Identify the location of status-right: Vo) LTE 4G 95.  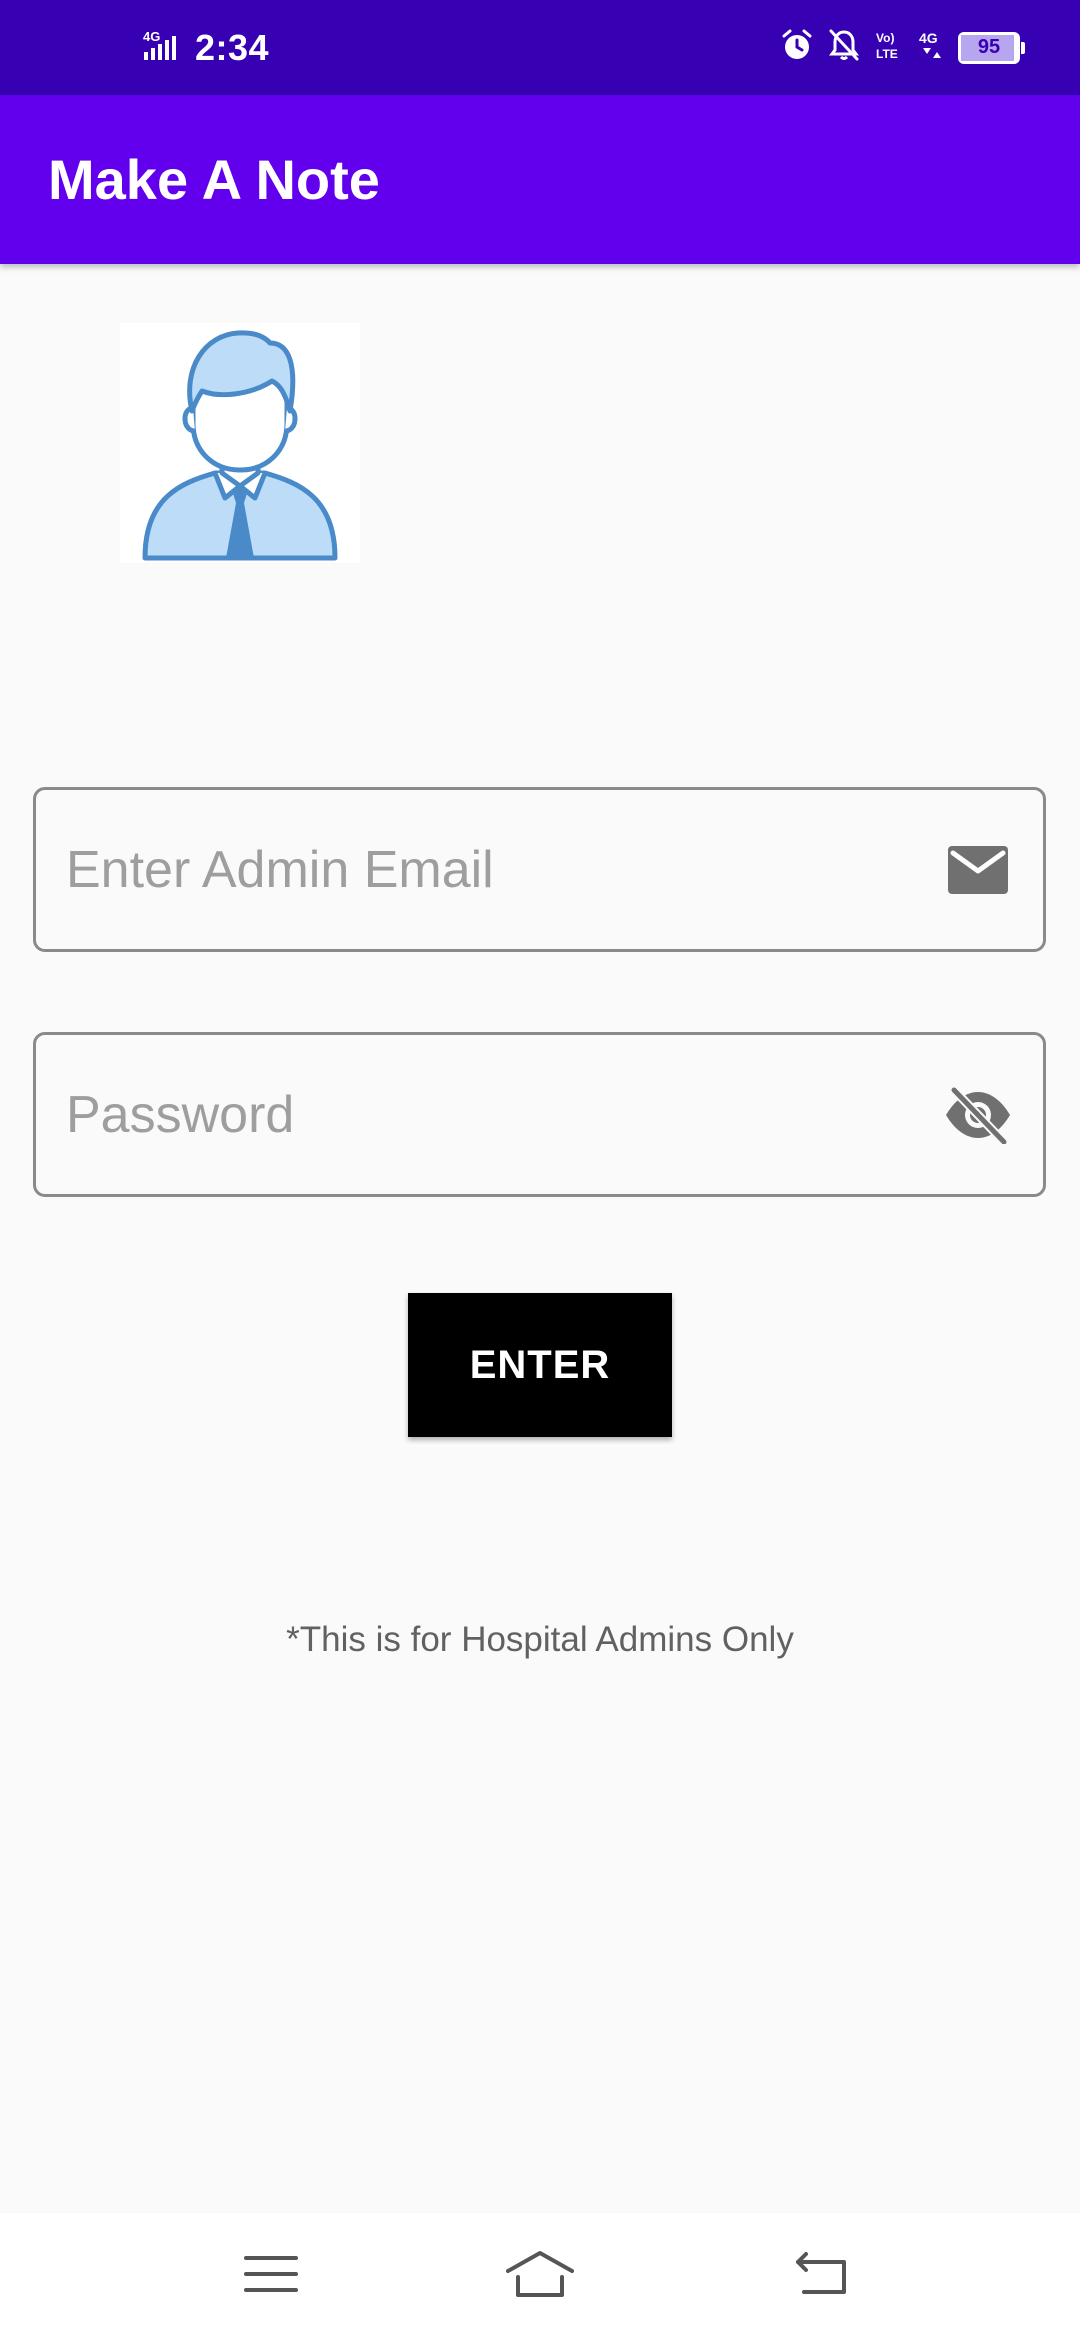
(902, 47).